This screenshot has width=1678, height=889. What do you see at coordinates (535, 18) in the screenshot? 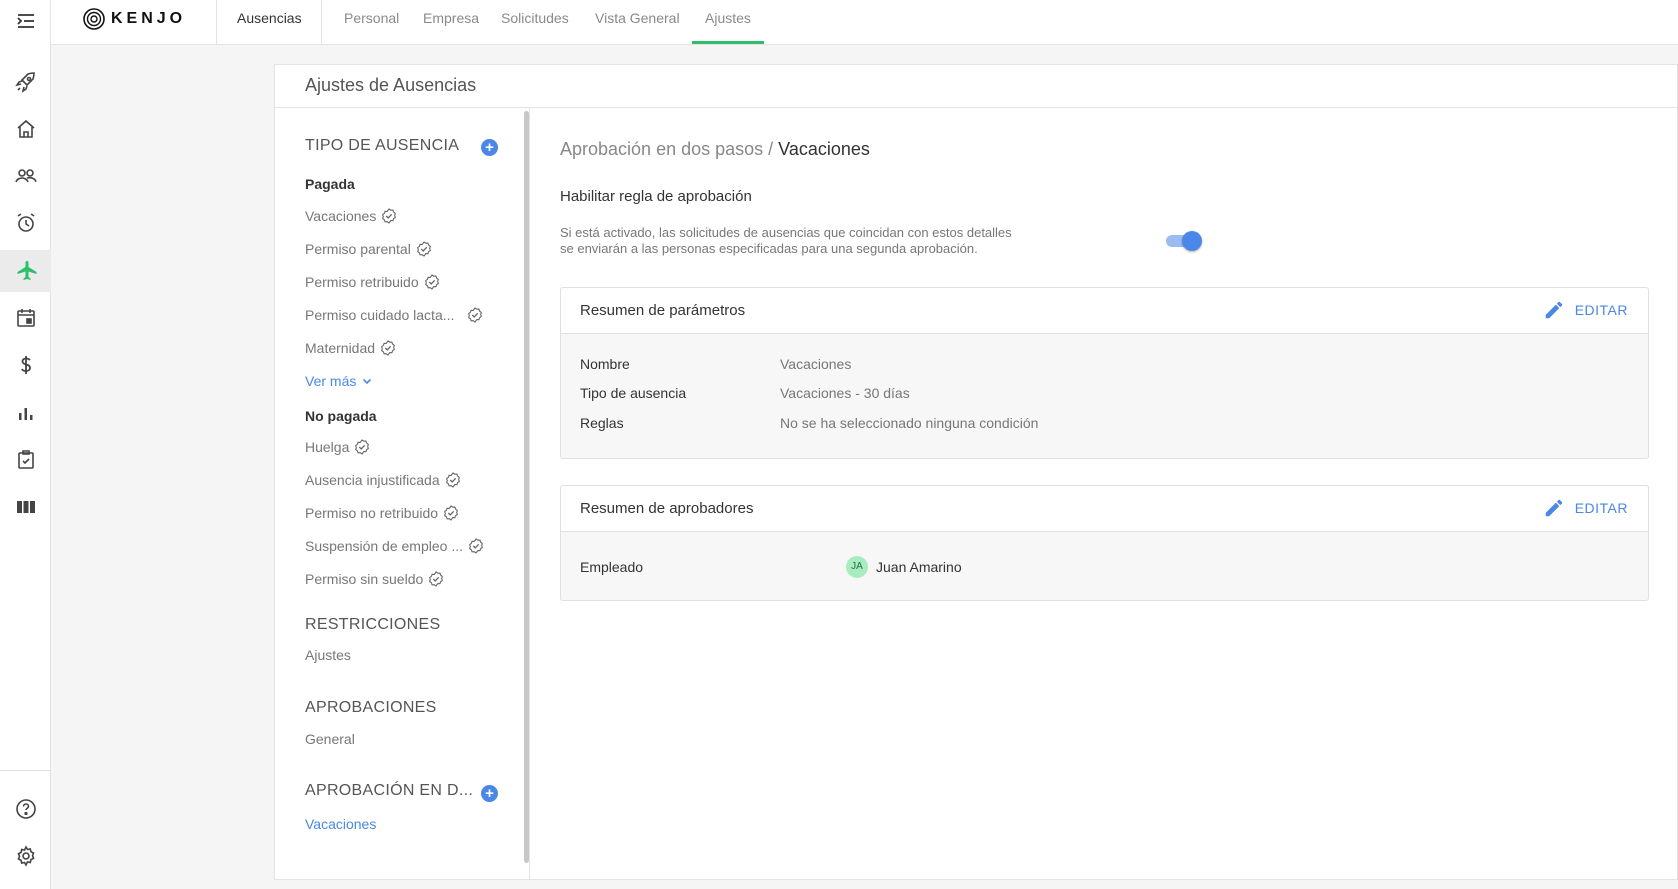
I see `tab-solicitudes: Solicitudes` at bounding box center [535, 18].